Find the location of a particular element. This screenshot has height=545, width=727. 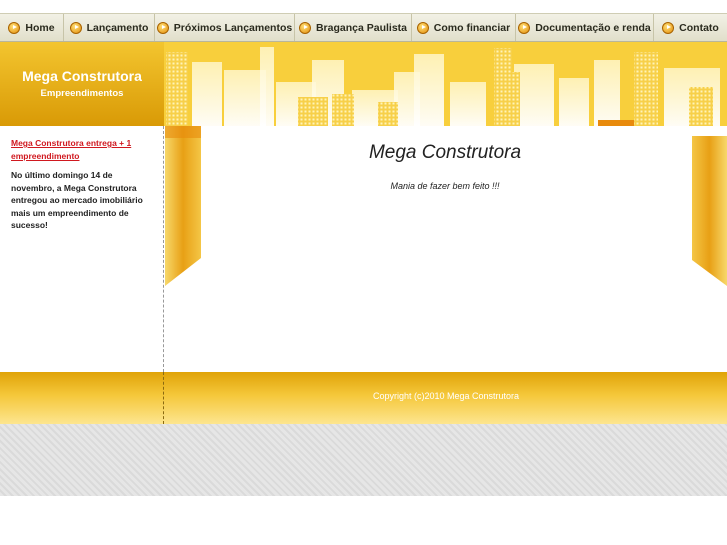

nav-item-contato: Contato is located at coordinates (690, 27).